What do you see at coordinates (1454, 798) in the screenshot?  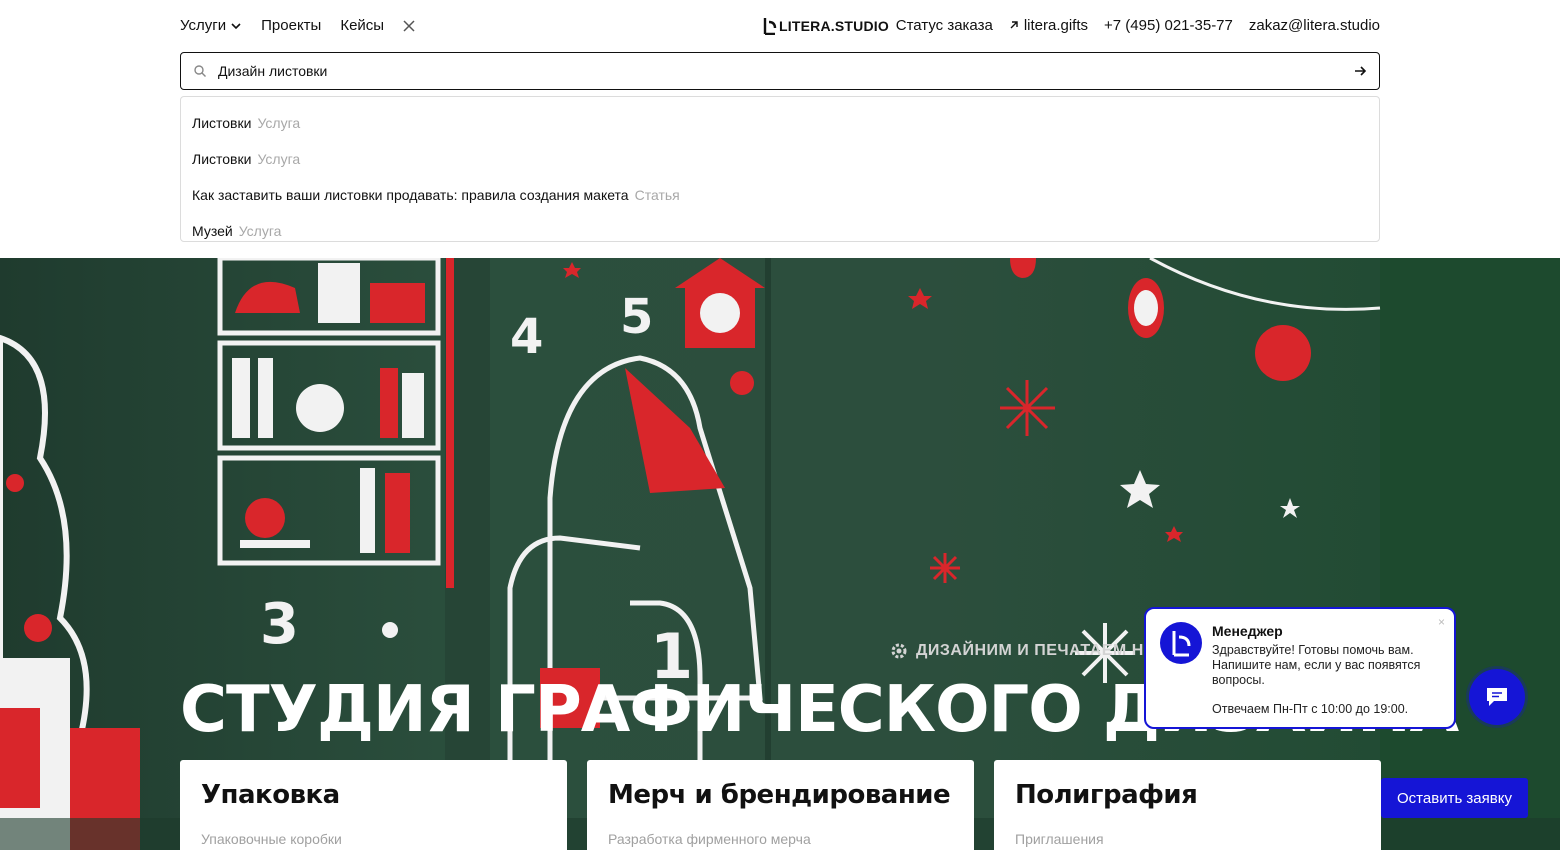 I see `leave-request-button: Оставить заявку` at bounding box center [1454, 798].